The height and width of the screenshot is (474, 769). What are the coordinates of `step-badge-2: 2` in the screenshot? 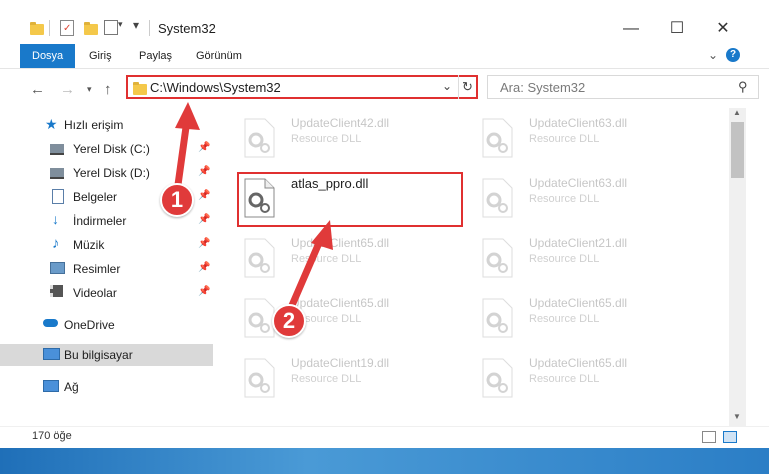 It's located at (289, 321).